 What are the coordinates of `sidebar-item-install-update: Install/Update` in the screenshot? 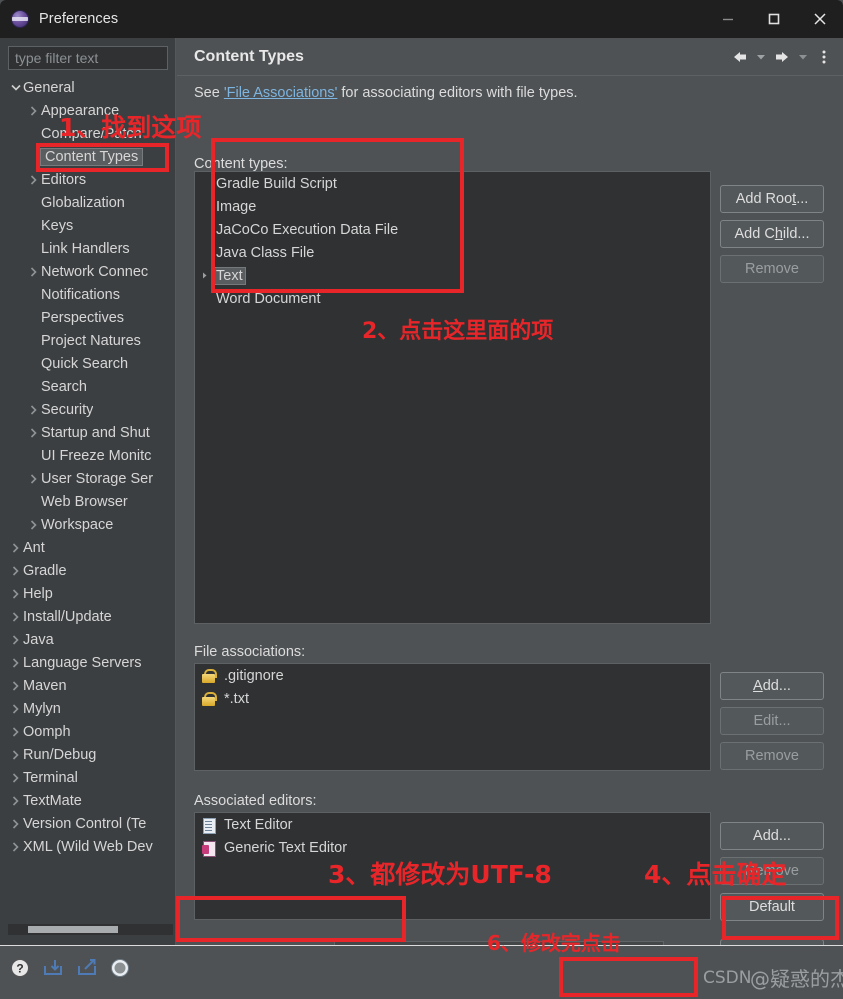 It's located at (90, 616).